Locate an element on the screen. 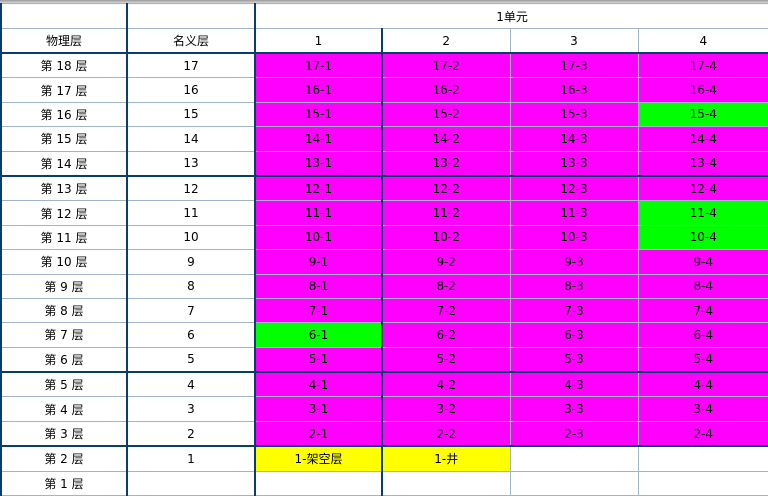 The image size is (768, 496). room-cell: 5-4 is located at coordinates (702, 359).